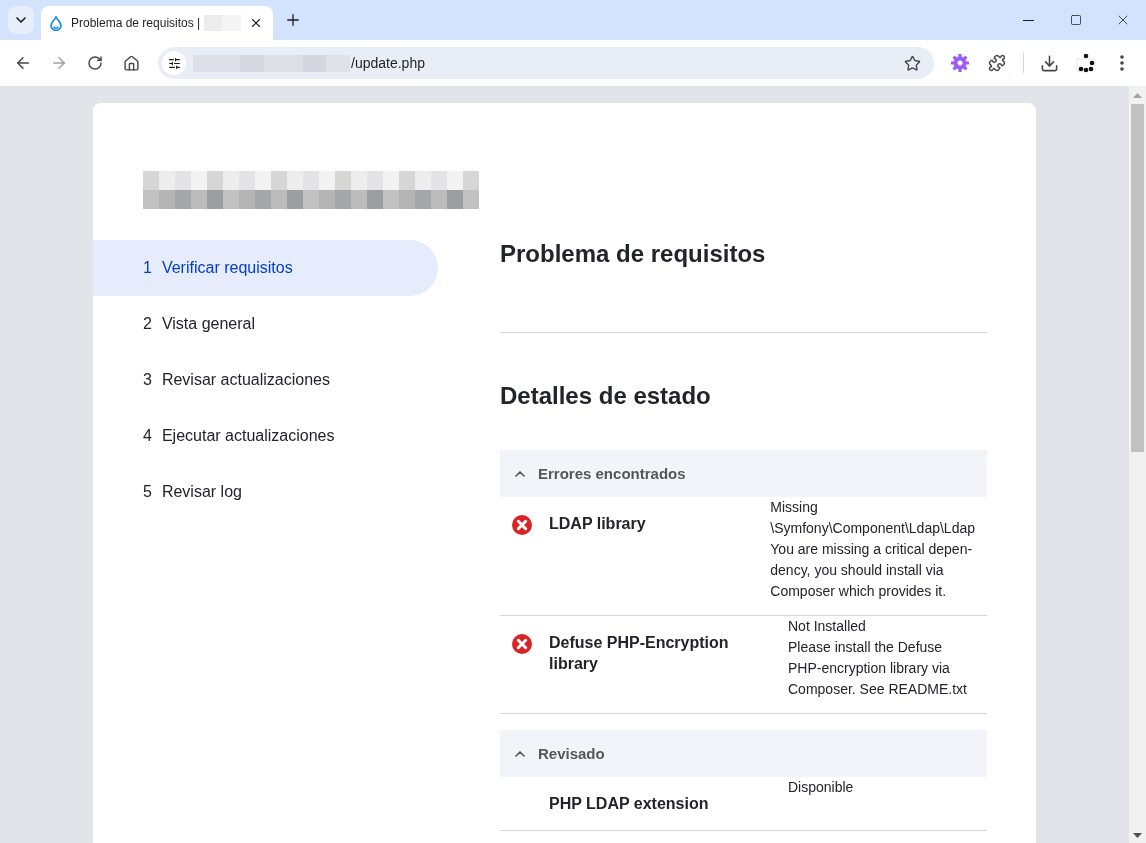  Describe the element at coordinates (1086, 63) in the screenshot. I see `dots-icon` at that location.